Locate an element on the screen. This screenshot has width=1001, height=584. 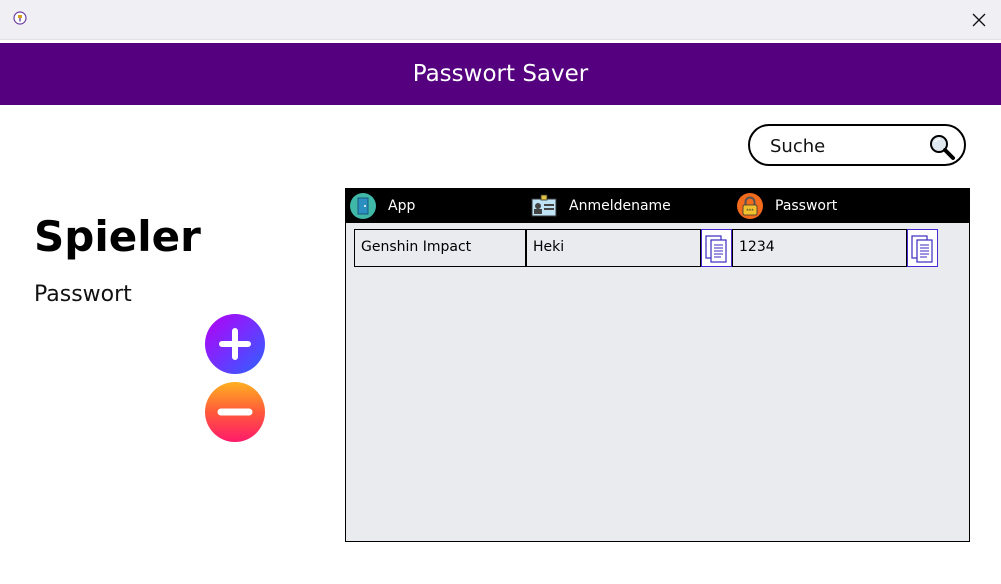
app-header: Passwort Saver is located at coordinates (500, 74).